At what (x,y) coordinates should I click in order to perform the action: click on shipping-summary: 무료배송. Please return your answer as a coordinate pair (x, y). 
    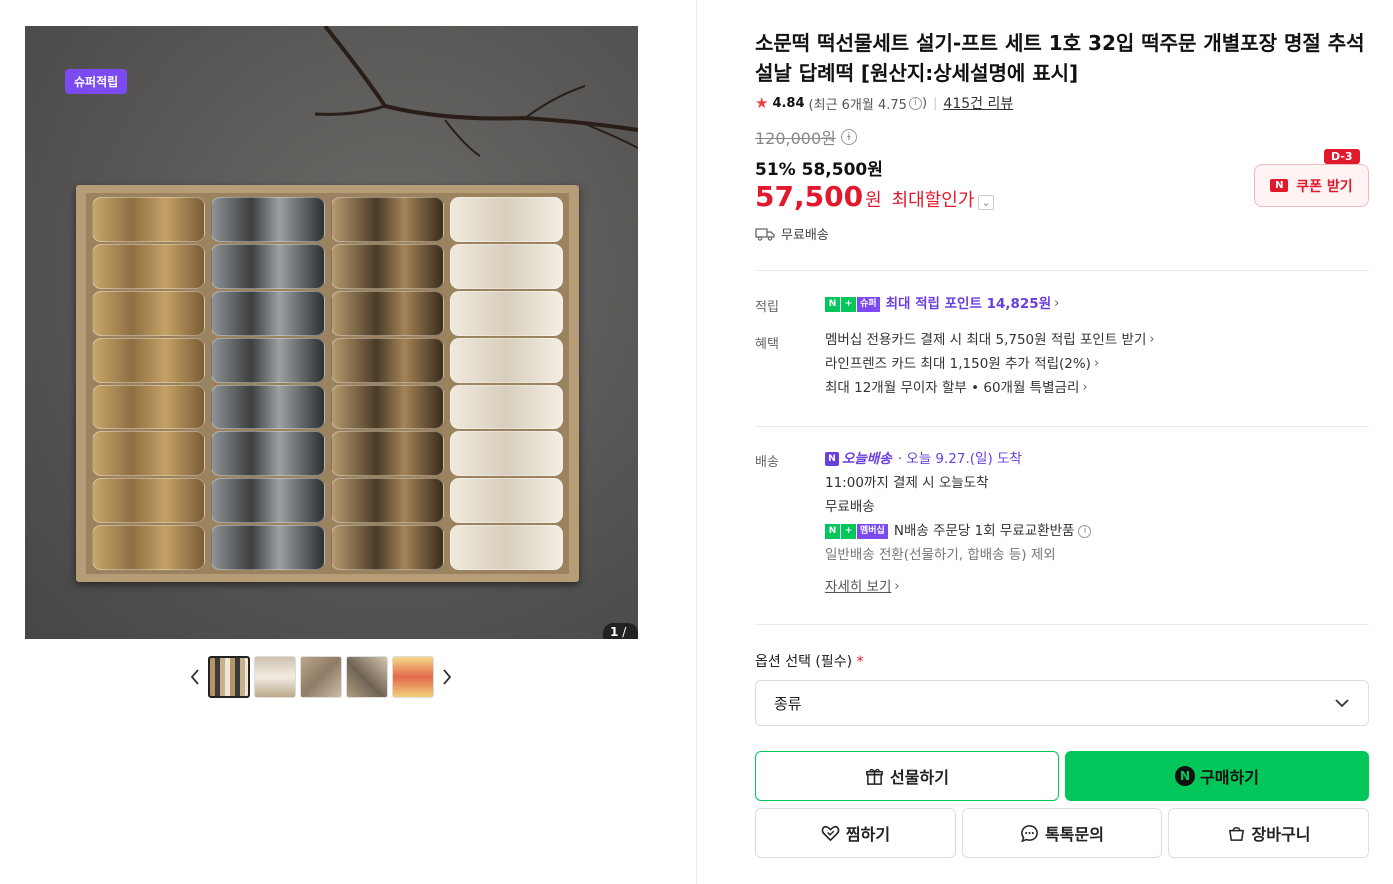
    Looking at the image, I should click on (792, 233).